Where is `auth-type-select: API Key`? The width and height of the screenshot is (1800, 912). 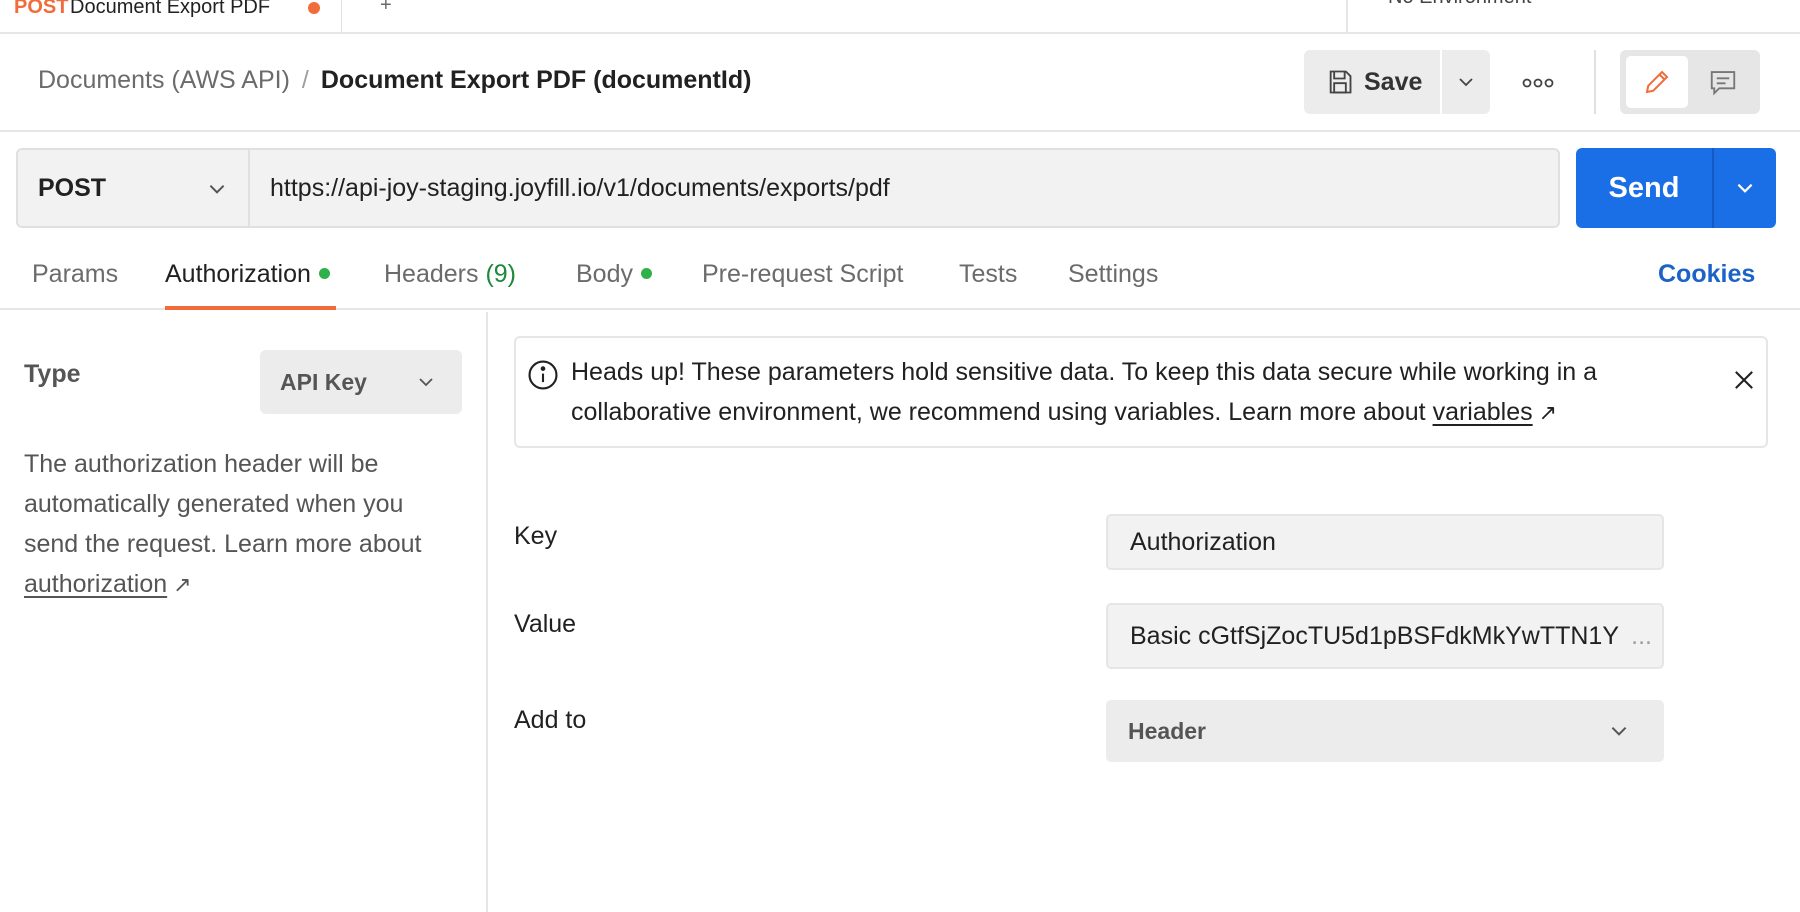
auth-type-select: API Key is located at coordinates (361, 382).